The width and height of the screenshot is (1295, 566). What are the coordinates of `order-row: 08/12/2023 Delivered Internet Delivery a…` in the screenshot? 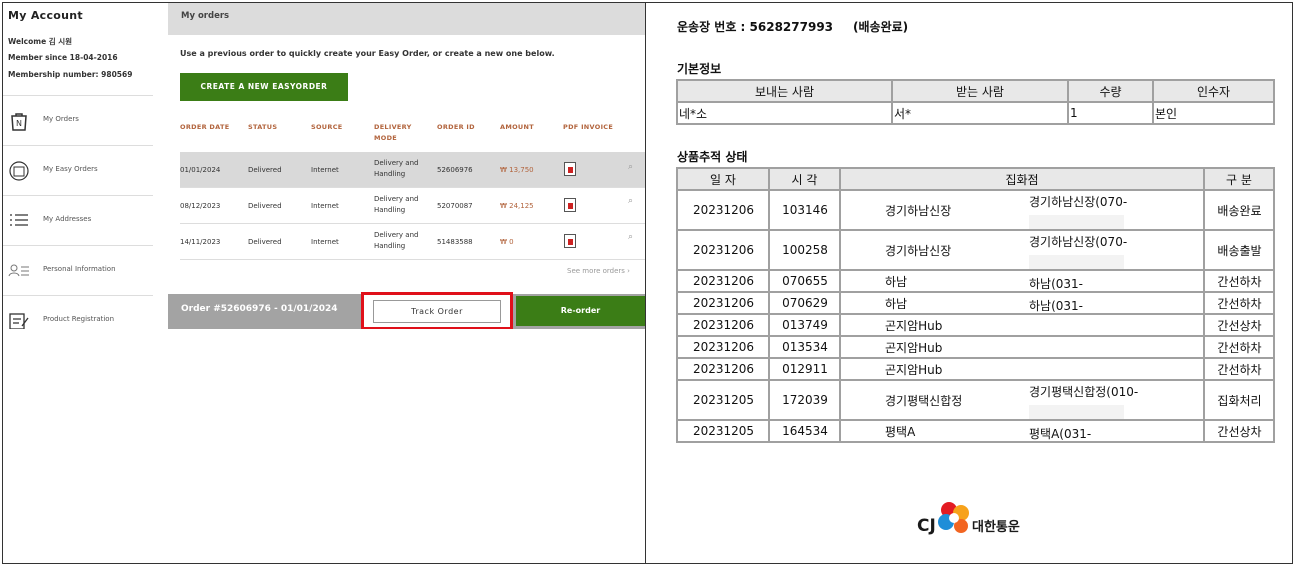 It's located at (412, 206).